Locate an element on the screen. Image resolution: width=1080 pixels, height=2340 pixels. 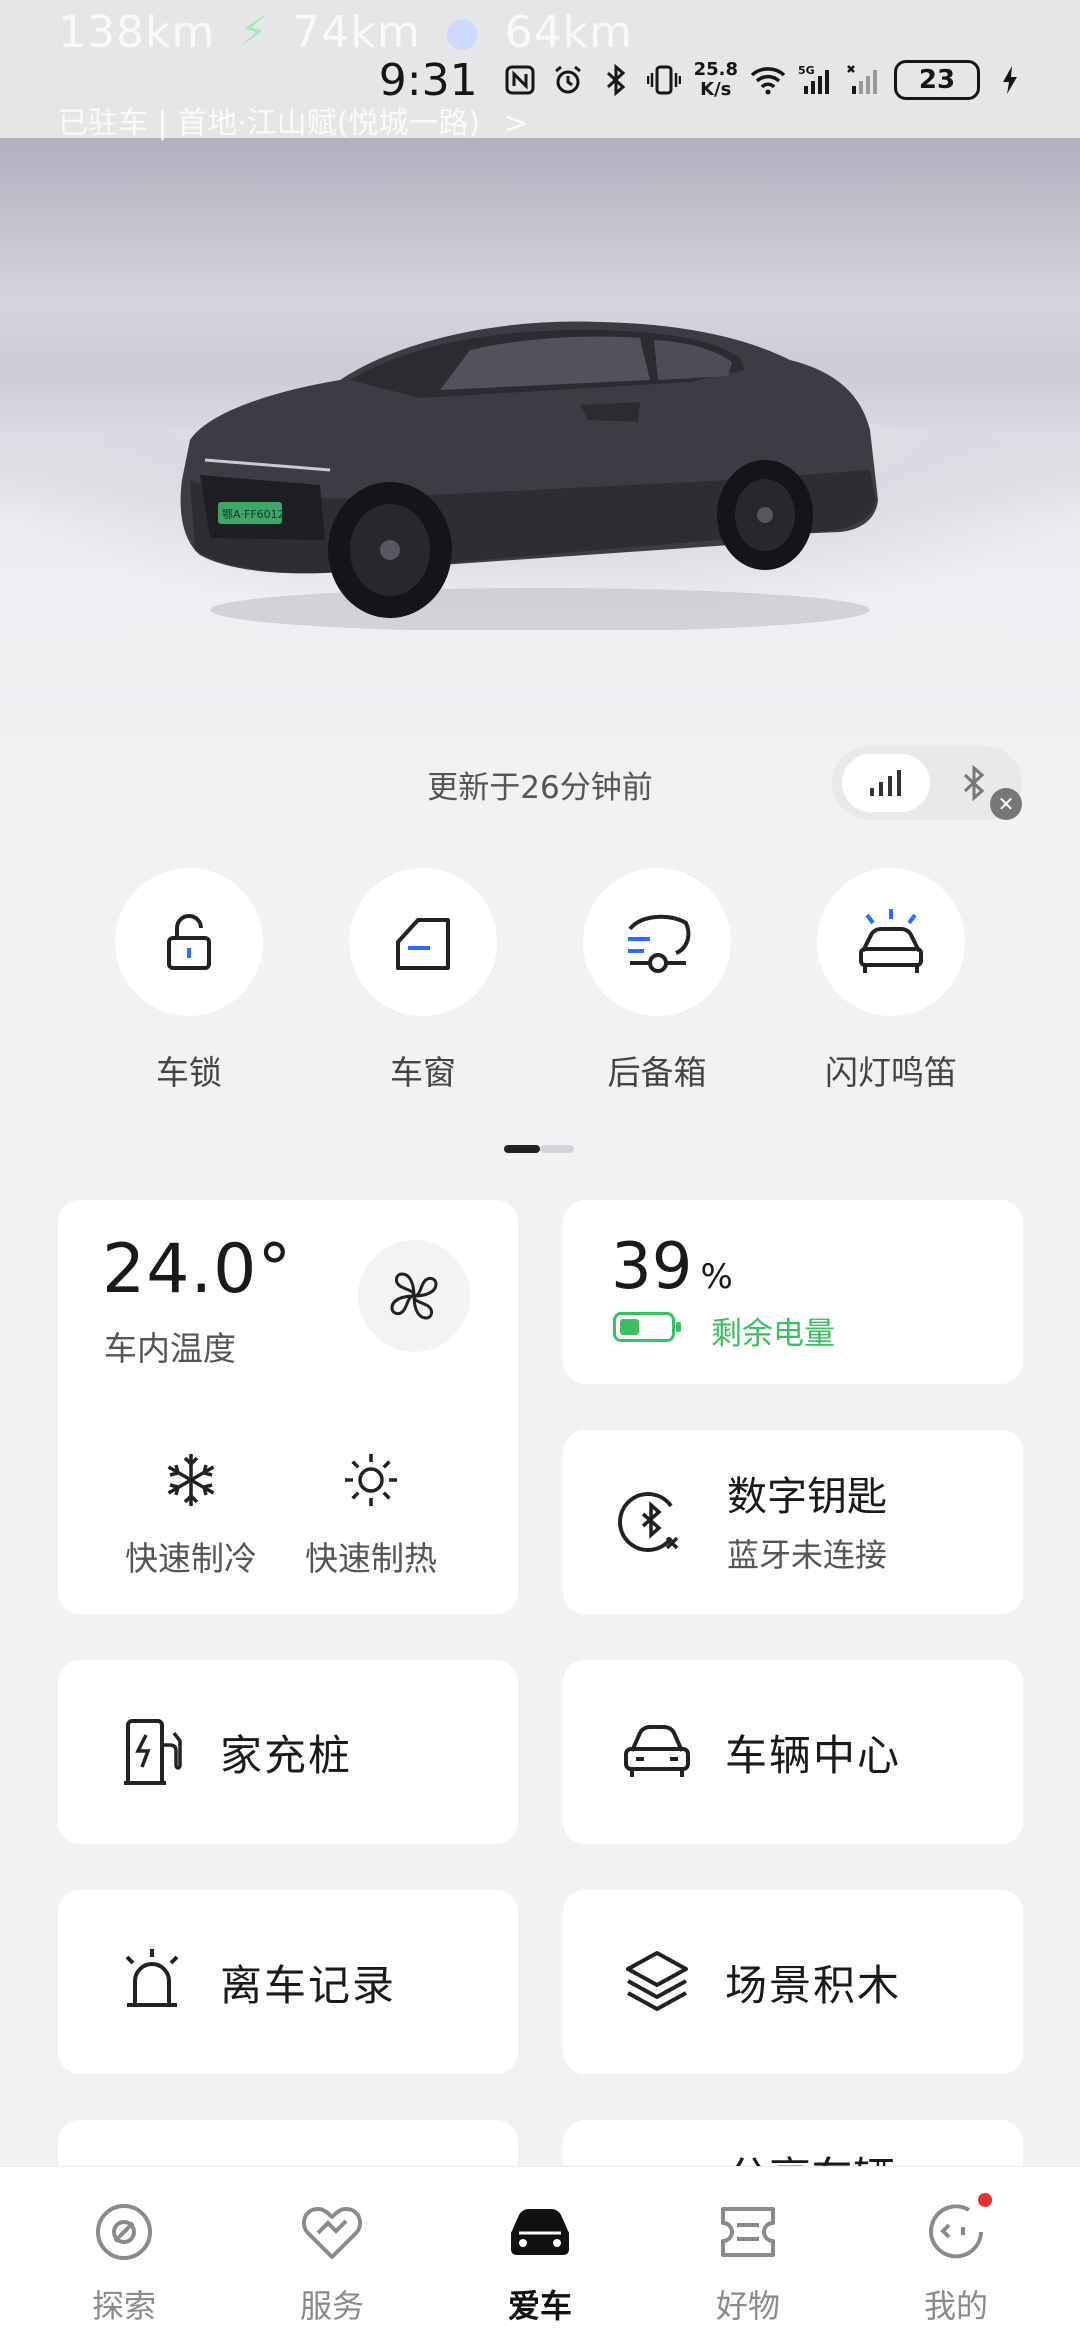
tab-profile: 我的 is located at coordinates (956, 2247).